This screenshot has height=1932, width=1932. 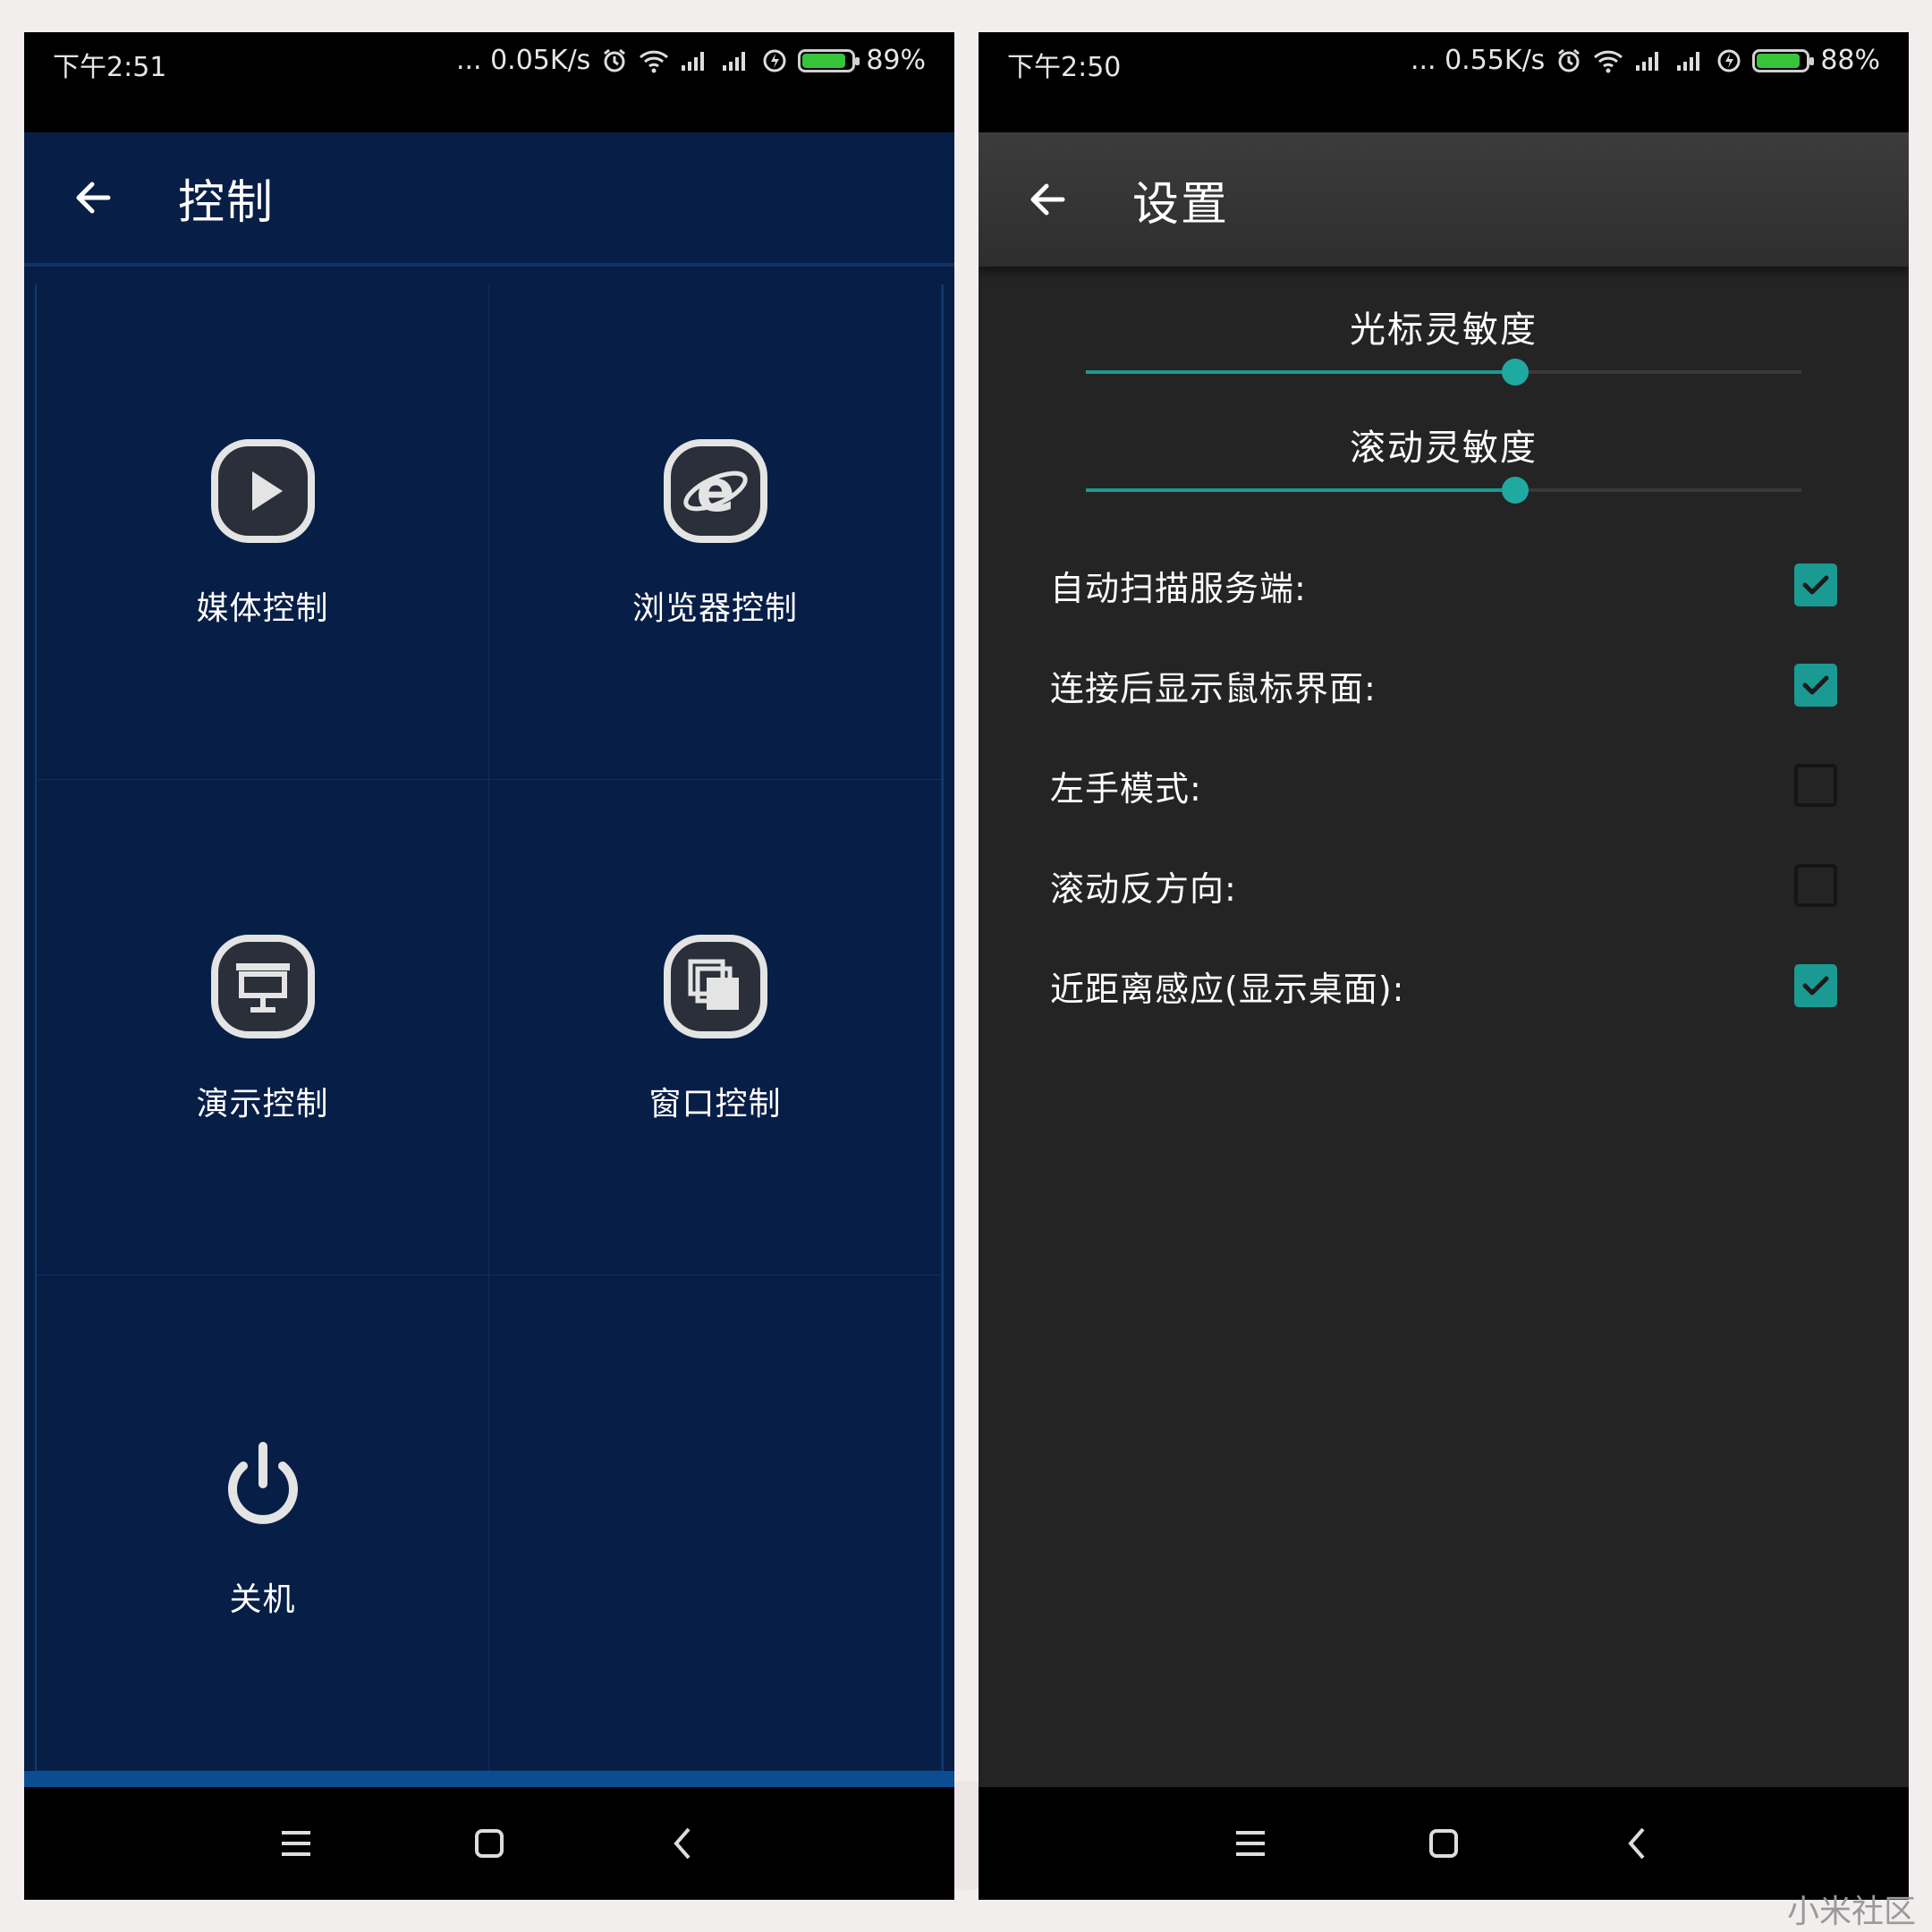 What do you see at coordinates (1227, 989) in the screenshot?
I see `setting-label: 近距离感应(显示桌面):` at bounding box center [1227, 989].